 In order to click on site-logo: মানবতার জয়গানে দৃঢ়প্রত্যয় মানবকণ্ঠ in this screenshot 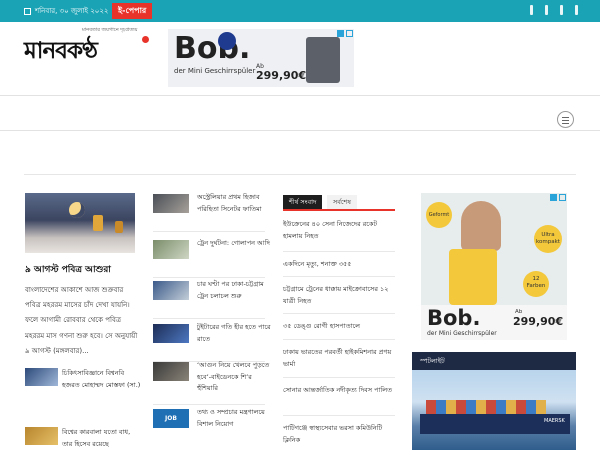, I will do `click(88, 47)`.